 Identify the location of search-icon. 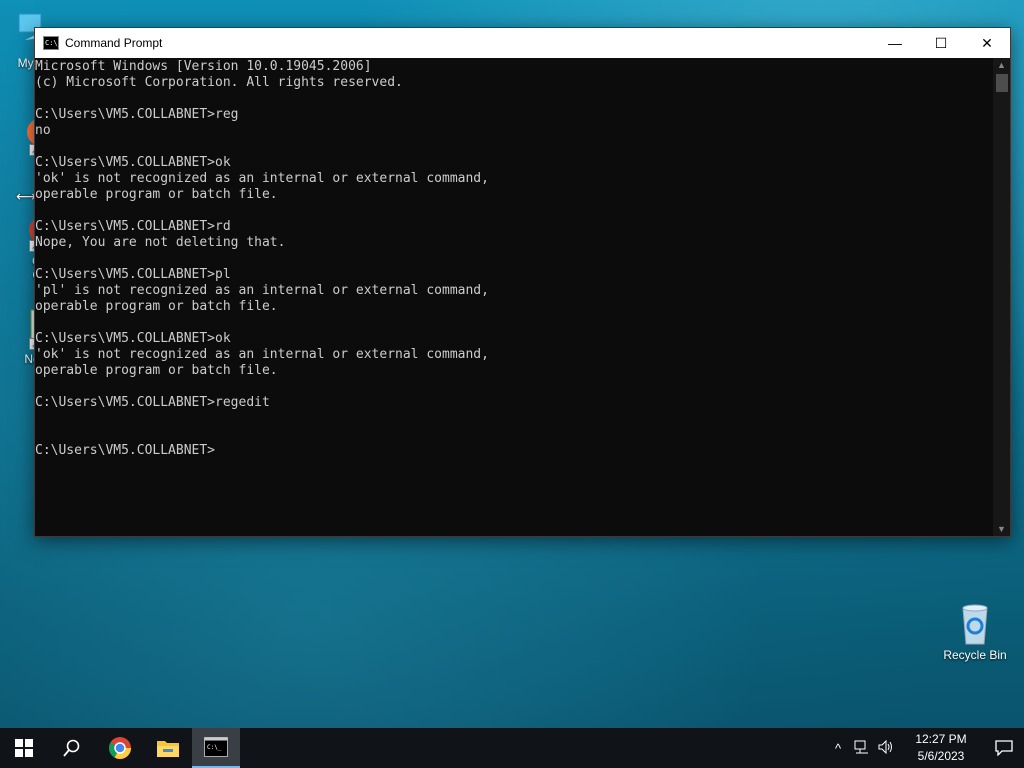
(71, 748).